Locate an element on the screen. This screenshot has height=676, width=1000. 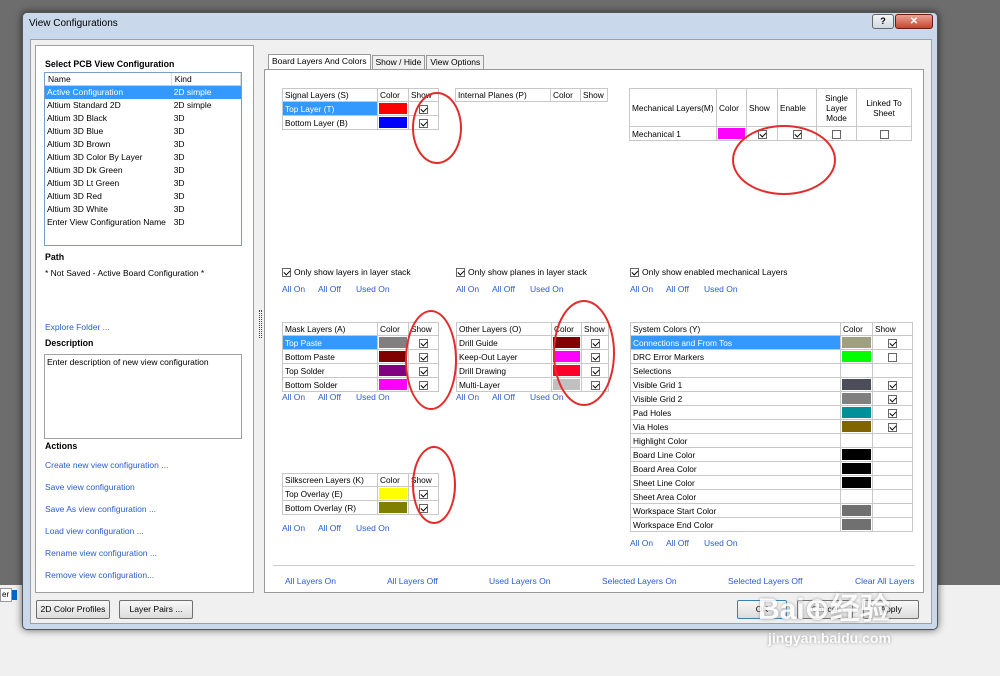
other-all-on: All On is located at coordinates (467, 397).